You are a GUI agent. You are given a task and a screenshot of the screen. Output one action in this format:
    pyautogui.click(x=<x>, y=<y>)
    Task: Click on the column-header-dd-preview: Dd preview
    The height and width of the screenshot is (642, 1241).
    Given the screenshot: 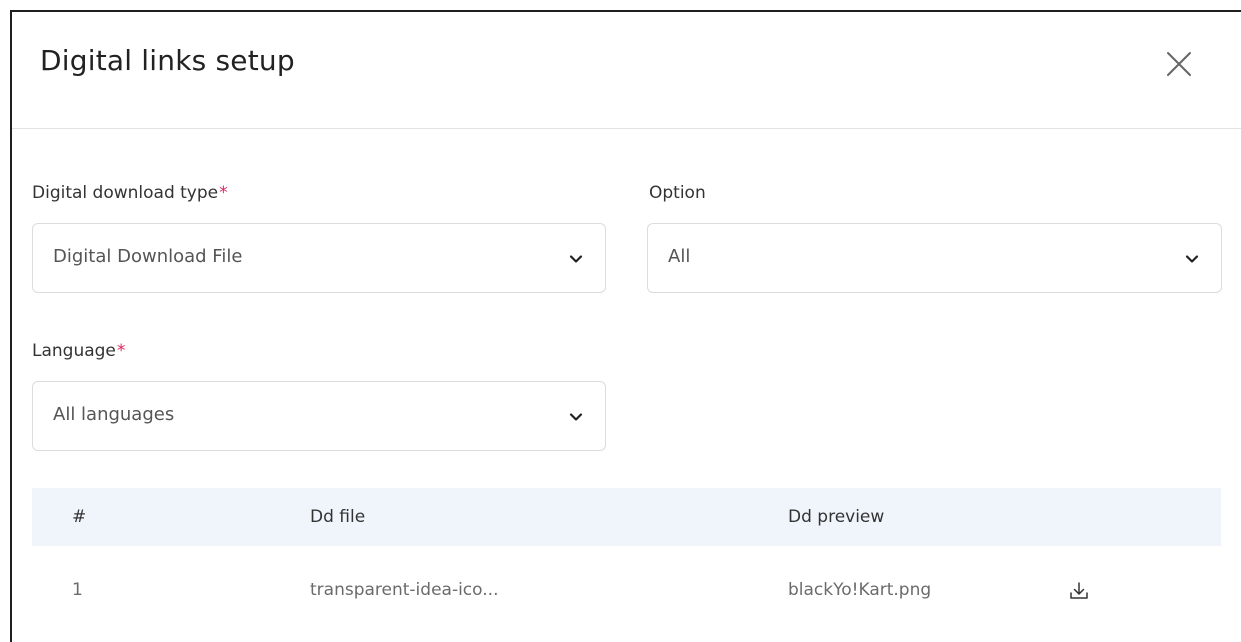 What is the action you would take?
    pyautogui.click(x=836, y=517)
    